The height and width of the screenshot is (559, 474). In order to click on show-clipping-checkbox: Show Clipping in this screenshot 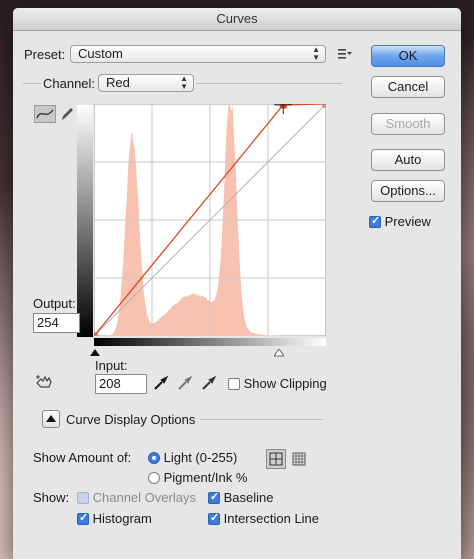, I will do `click(277, 383)`.